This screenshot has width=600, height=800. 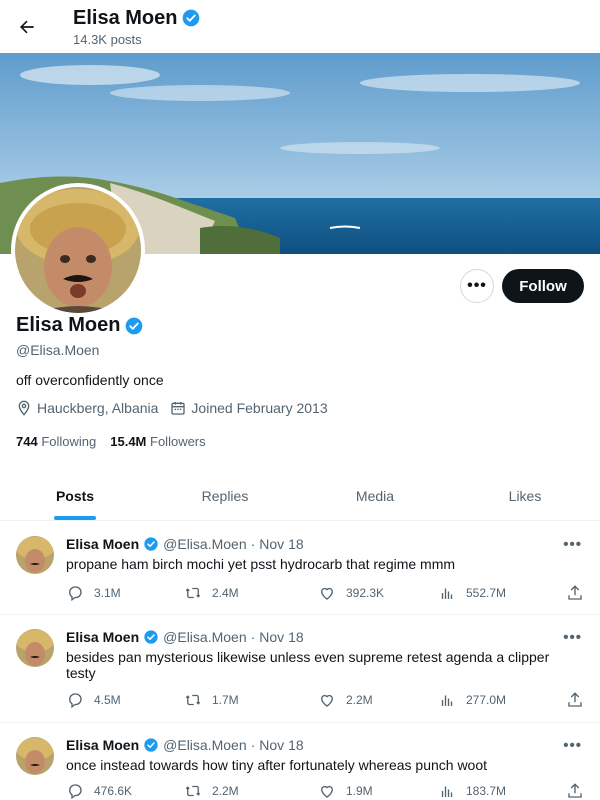 What do you see at coordinates (365, 593) in the screenshot?
I see `like-count: 392.3K` at bounding box center [365, 593].